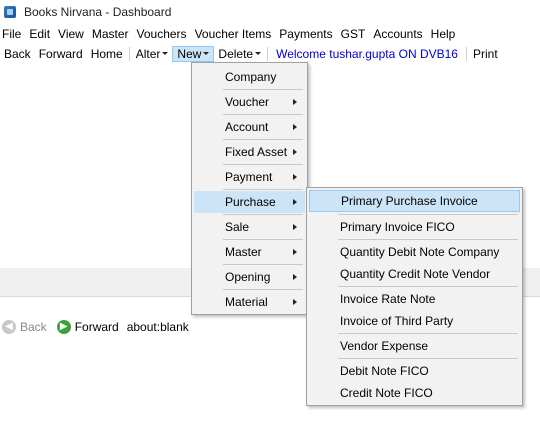 Image resolution: width=540 pixels, height=432 pixels. Describe the element at coordinates (235, 34) in the screenshot. I see `menu-voucher-items: Voucher Items` at that location.